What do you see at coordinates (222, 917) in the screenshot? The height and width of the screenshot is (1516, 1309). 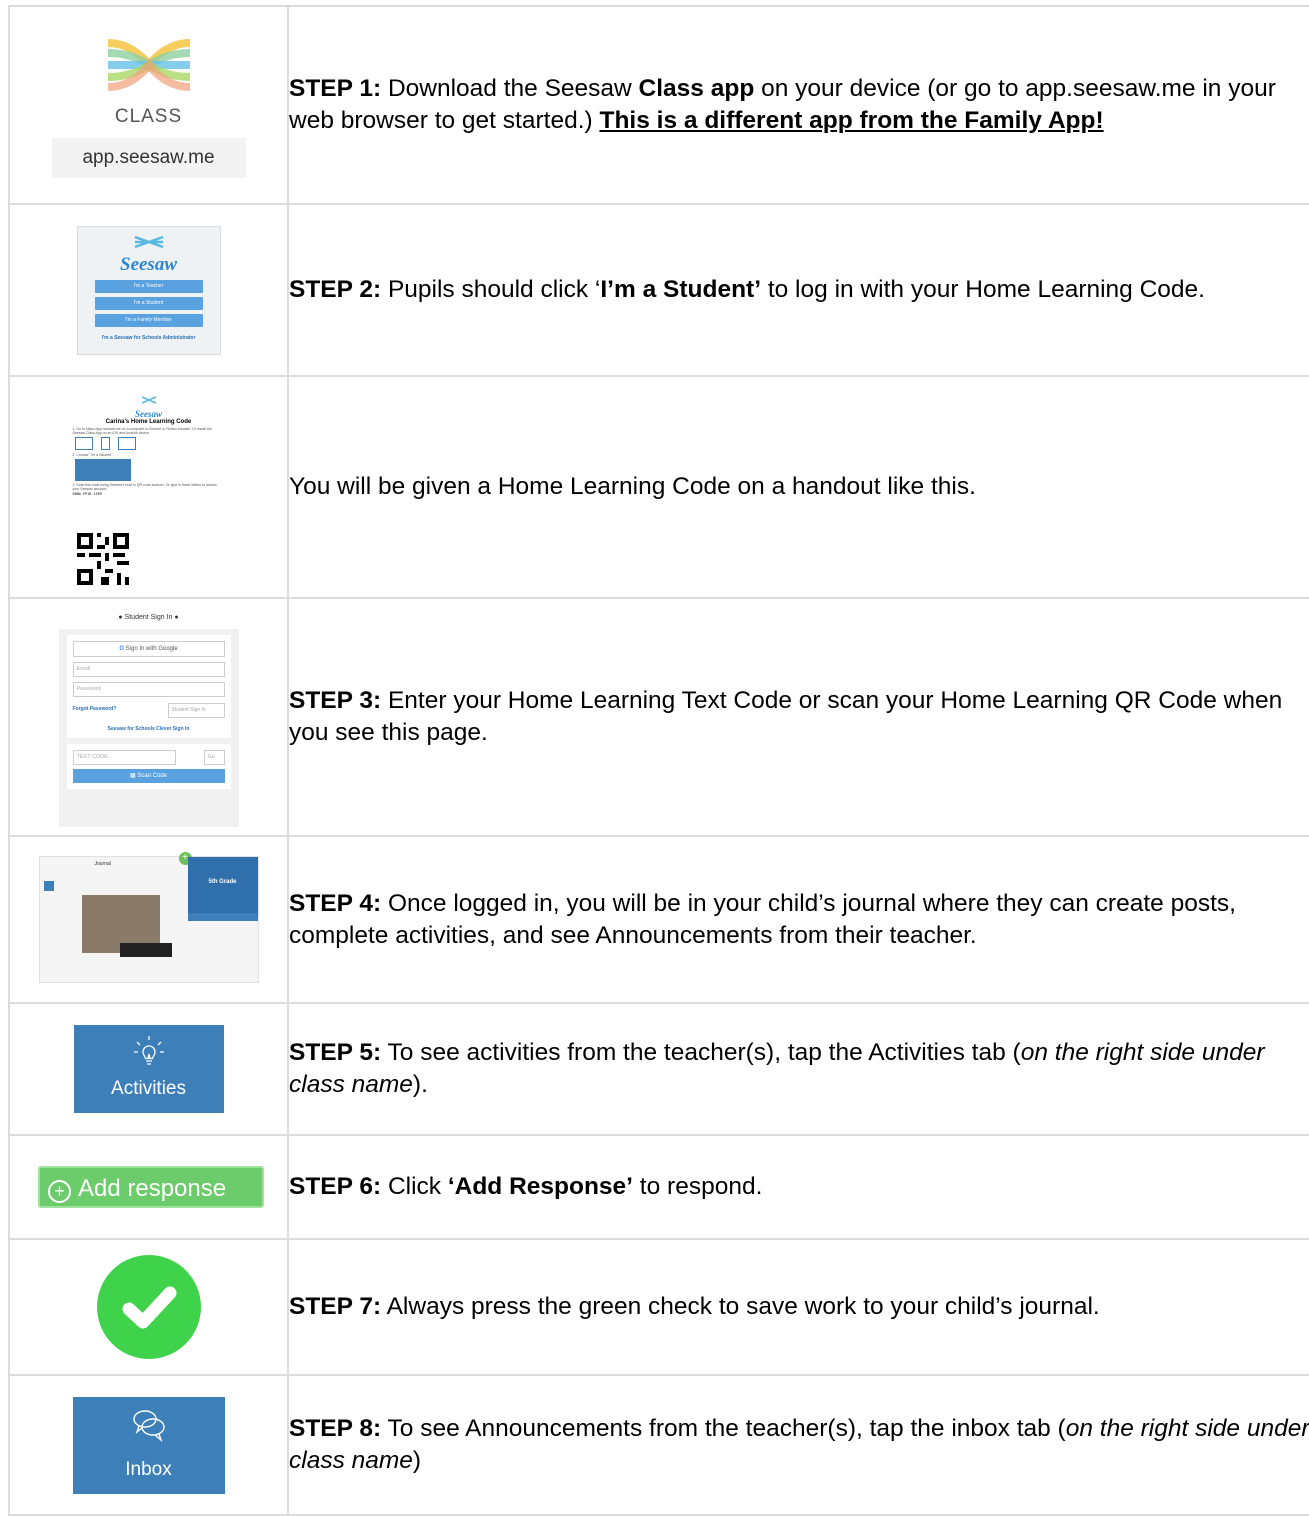 I see `class-tabs` at bounding box center [222, 917].